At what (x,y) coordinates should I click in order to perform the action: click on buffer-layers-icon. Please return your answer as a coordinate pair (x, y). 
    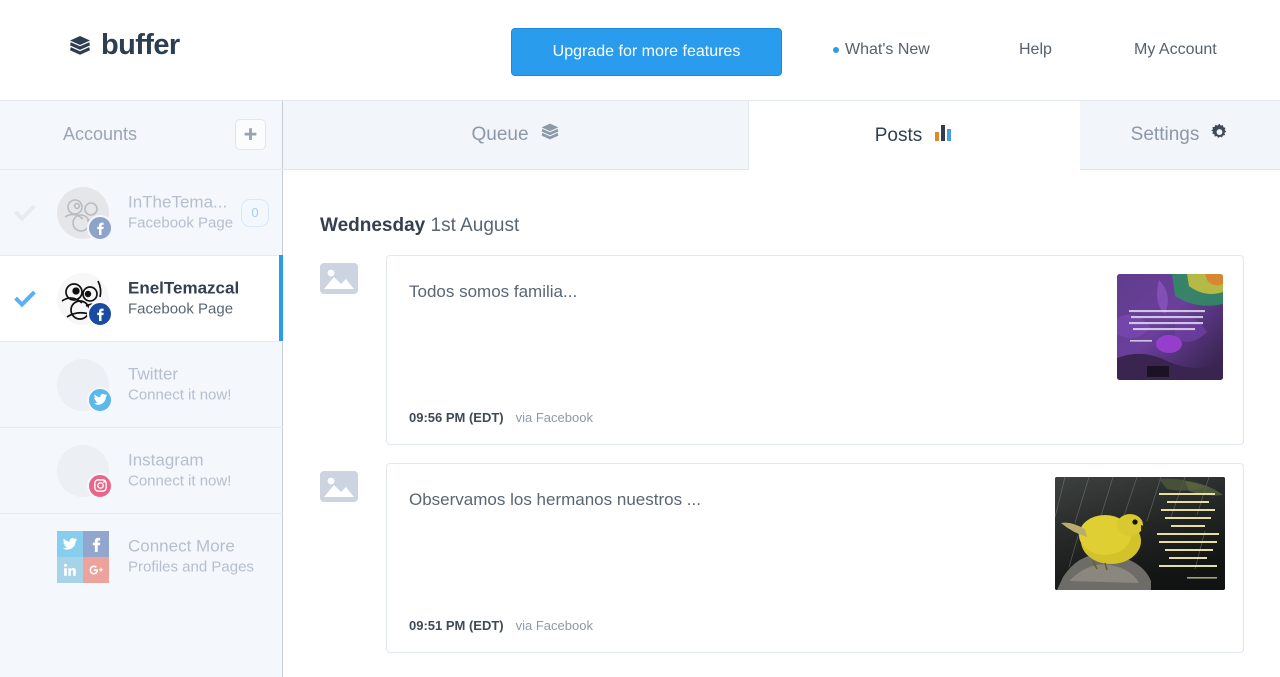
    Looking at the image, I should click on (80, 46).